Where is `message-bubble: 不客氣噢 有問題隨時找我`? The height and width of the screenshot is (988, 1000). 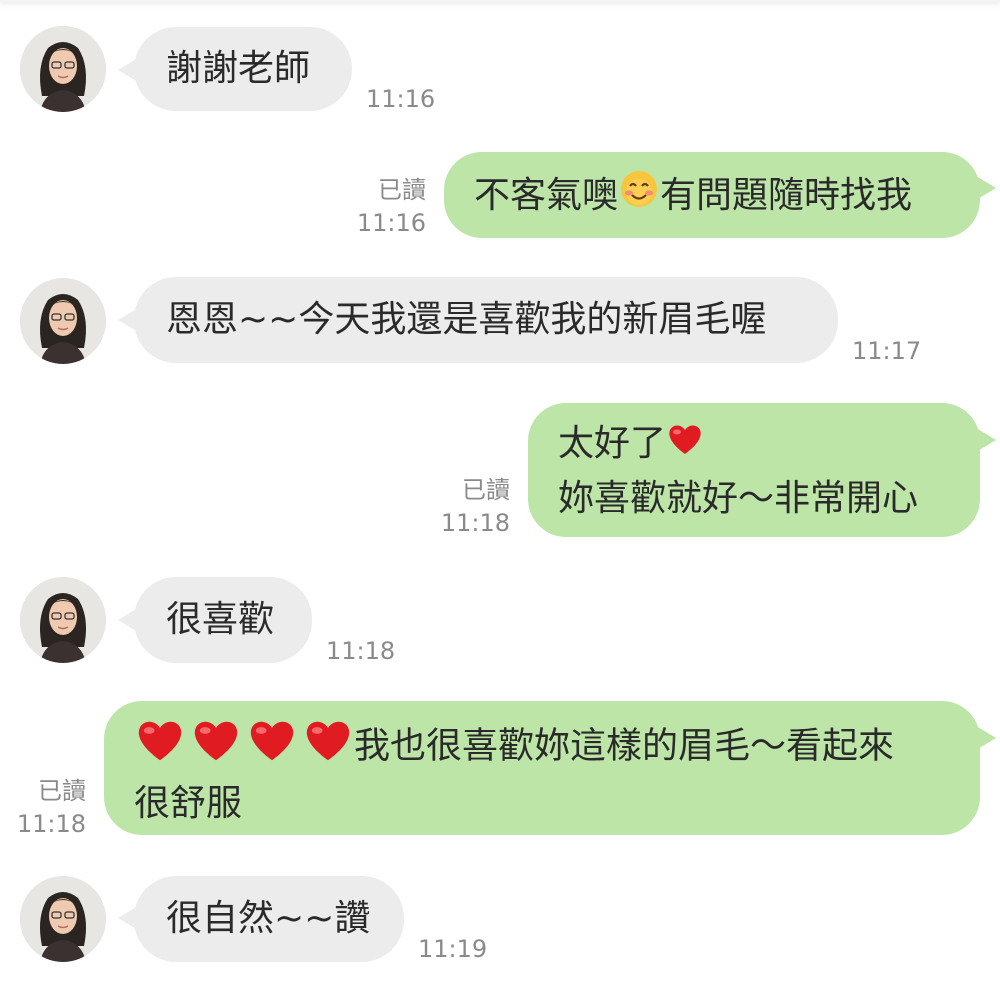
message-bubble: 不客氣噢 有問題隨時找我 is located at coordinates (712, 195).